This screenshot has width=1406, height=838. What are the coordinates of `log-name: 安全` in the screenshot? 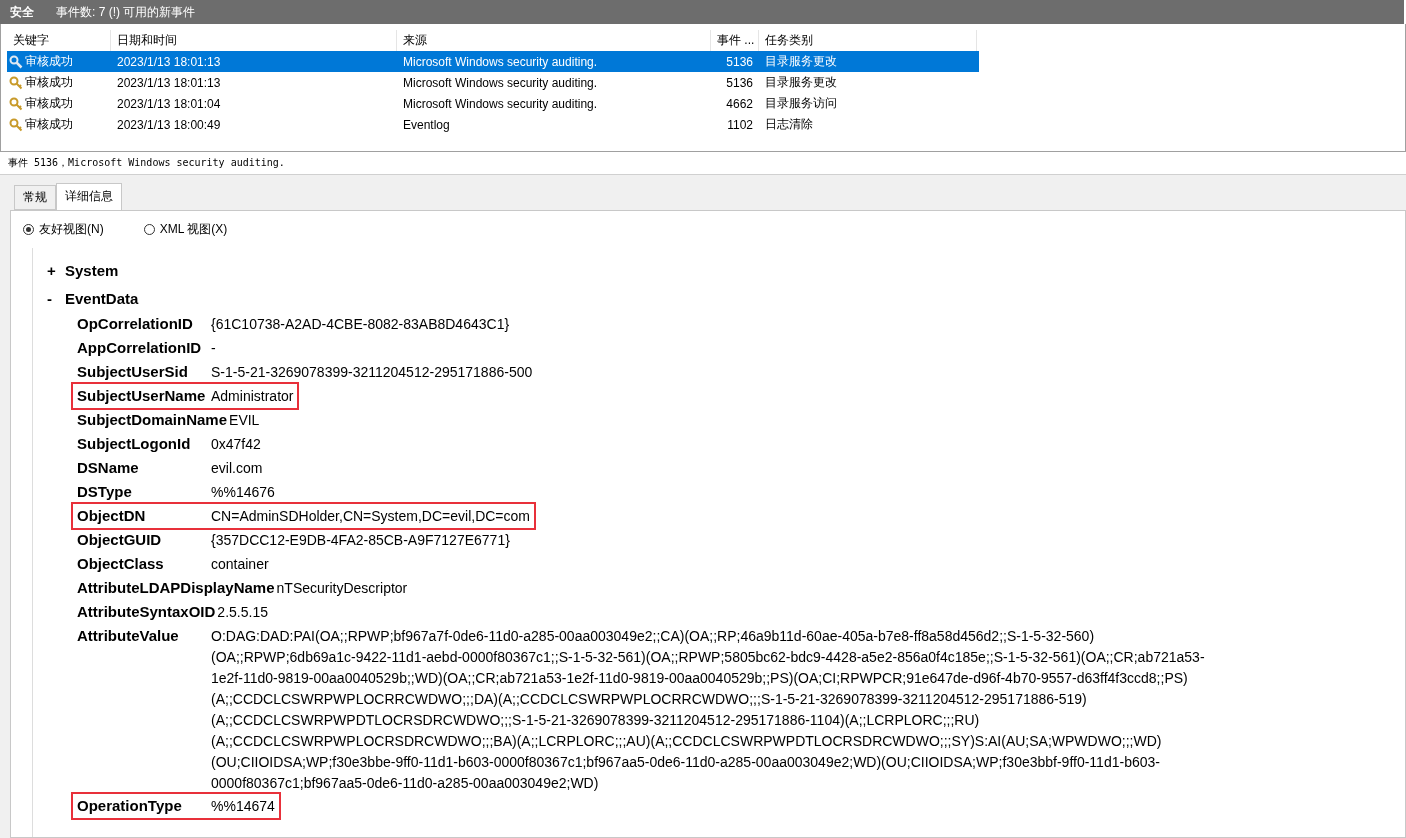 It's located at (22, 12).